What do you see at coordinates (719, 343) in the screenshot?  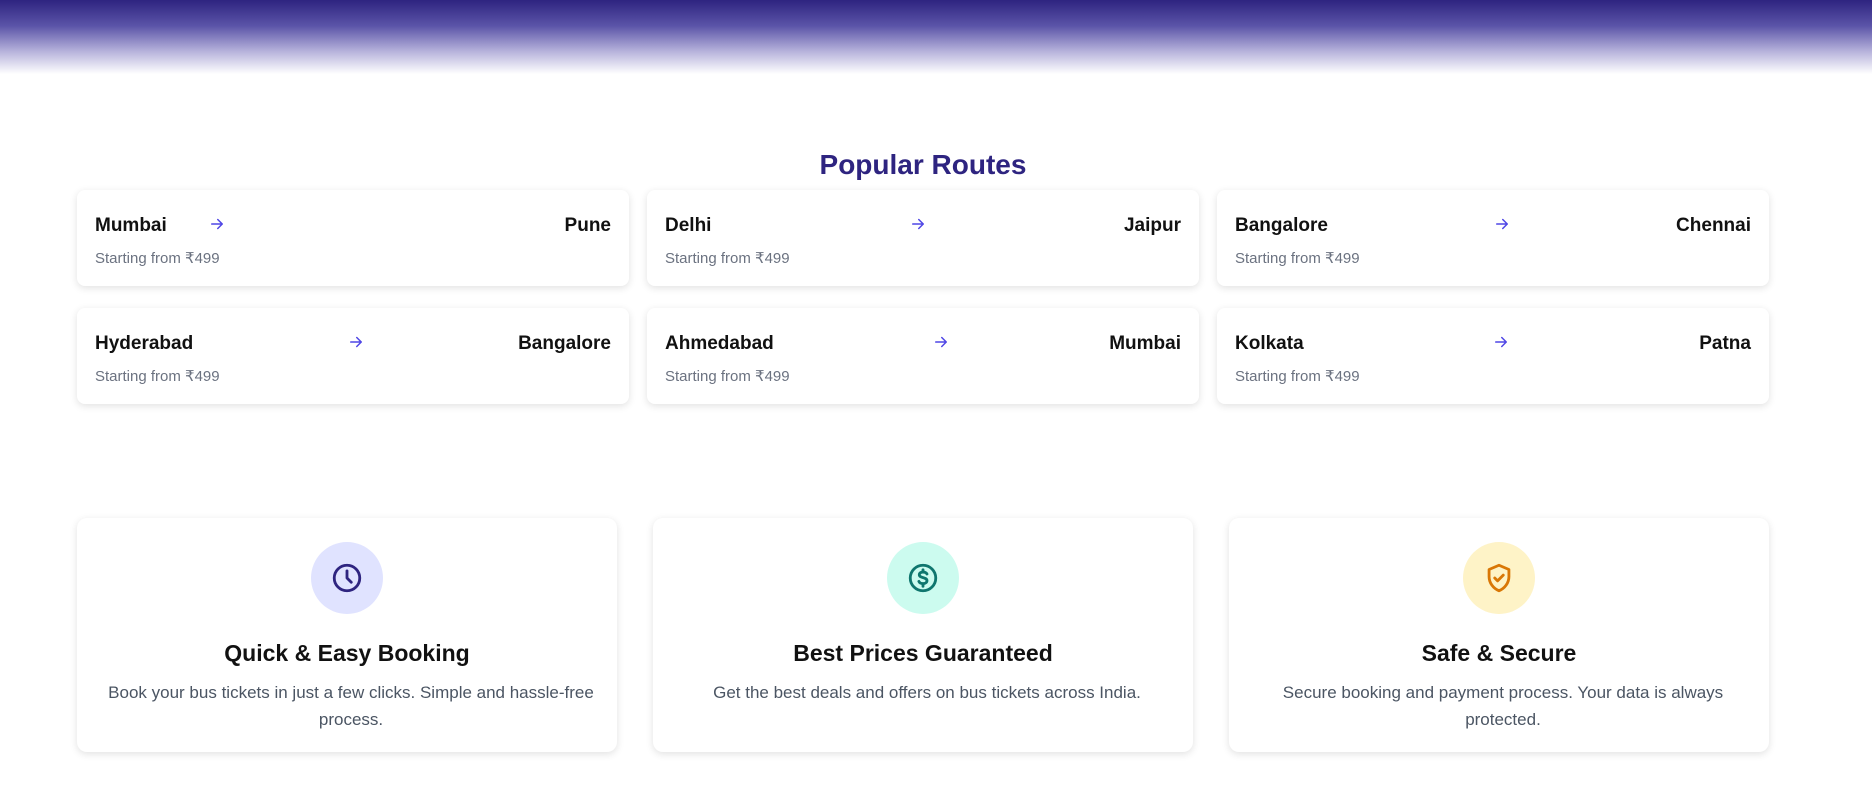 I see `route-origin: Ahmedabad` at bounding box center [719, 343].